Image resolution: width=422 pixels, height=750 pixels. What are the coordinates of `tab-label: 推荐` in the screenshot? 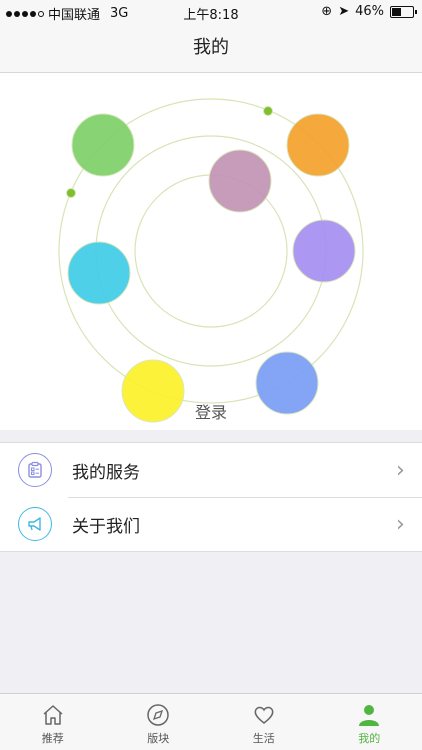 It's located at (52, 738).